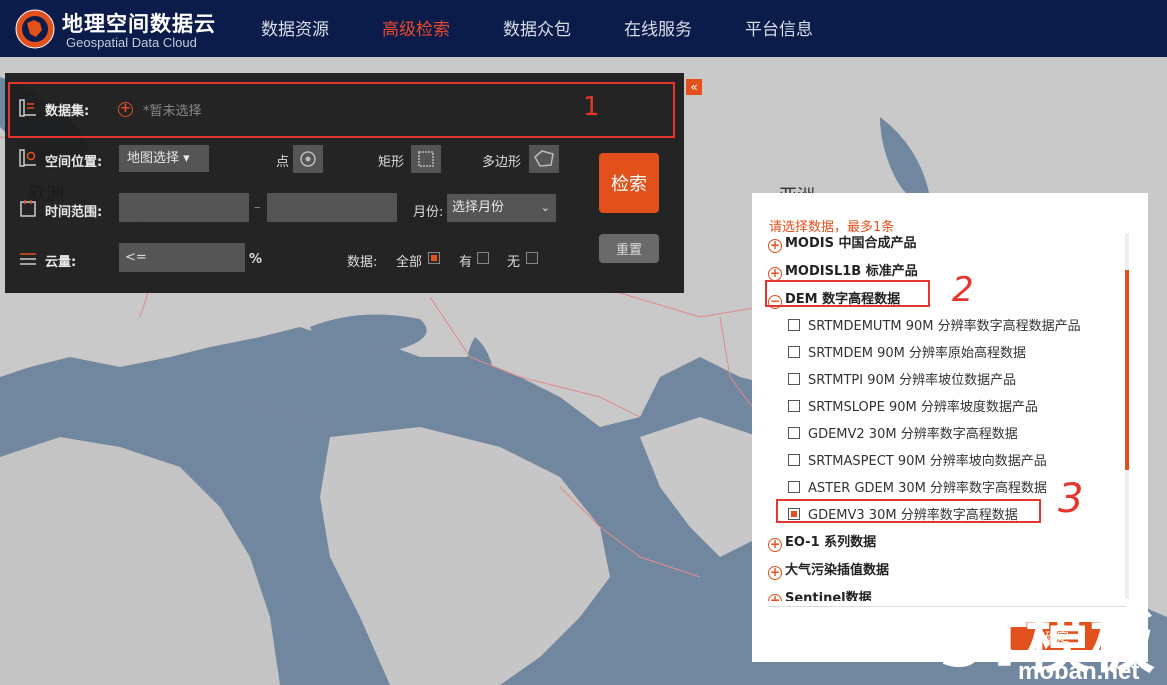  I want to click on category-air-pollution: + 大气污染插值数据, so click(828, 569).